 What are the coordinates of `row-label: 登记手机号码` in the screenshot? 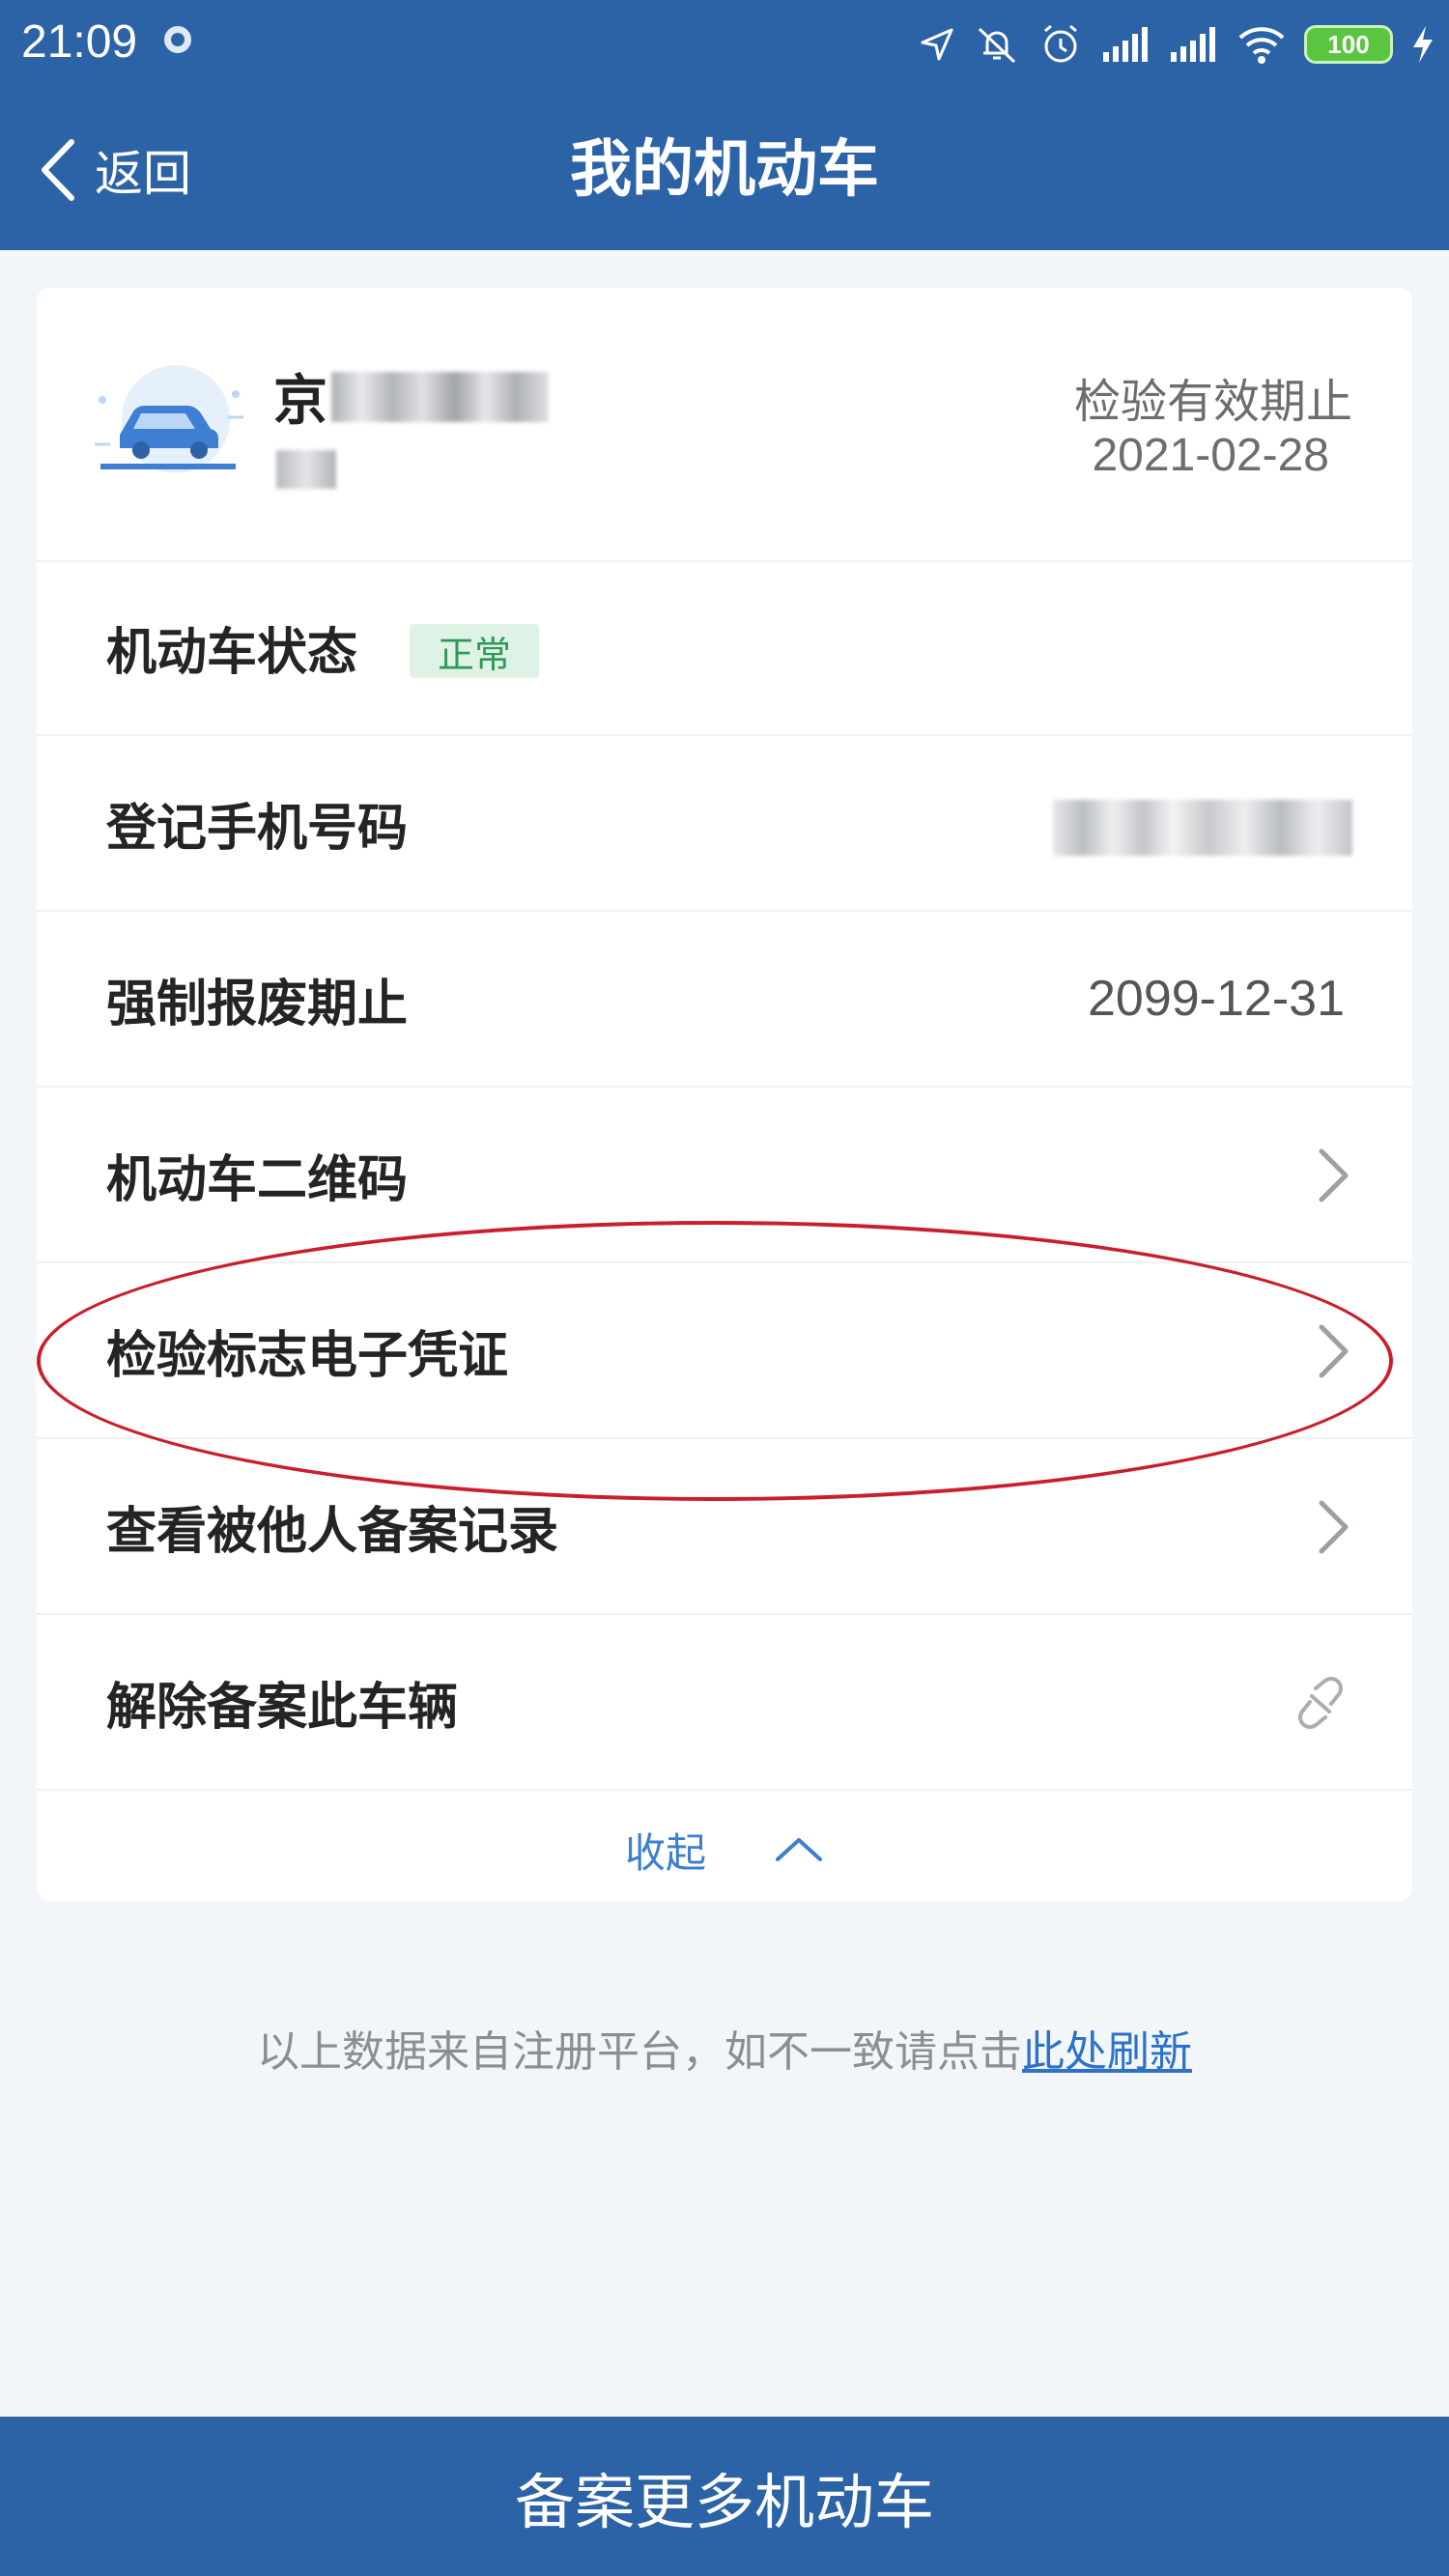 It's located at (257, 828).